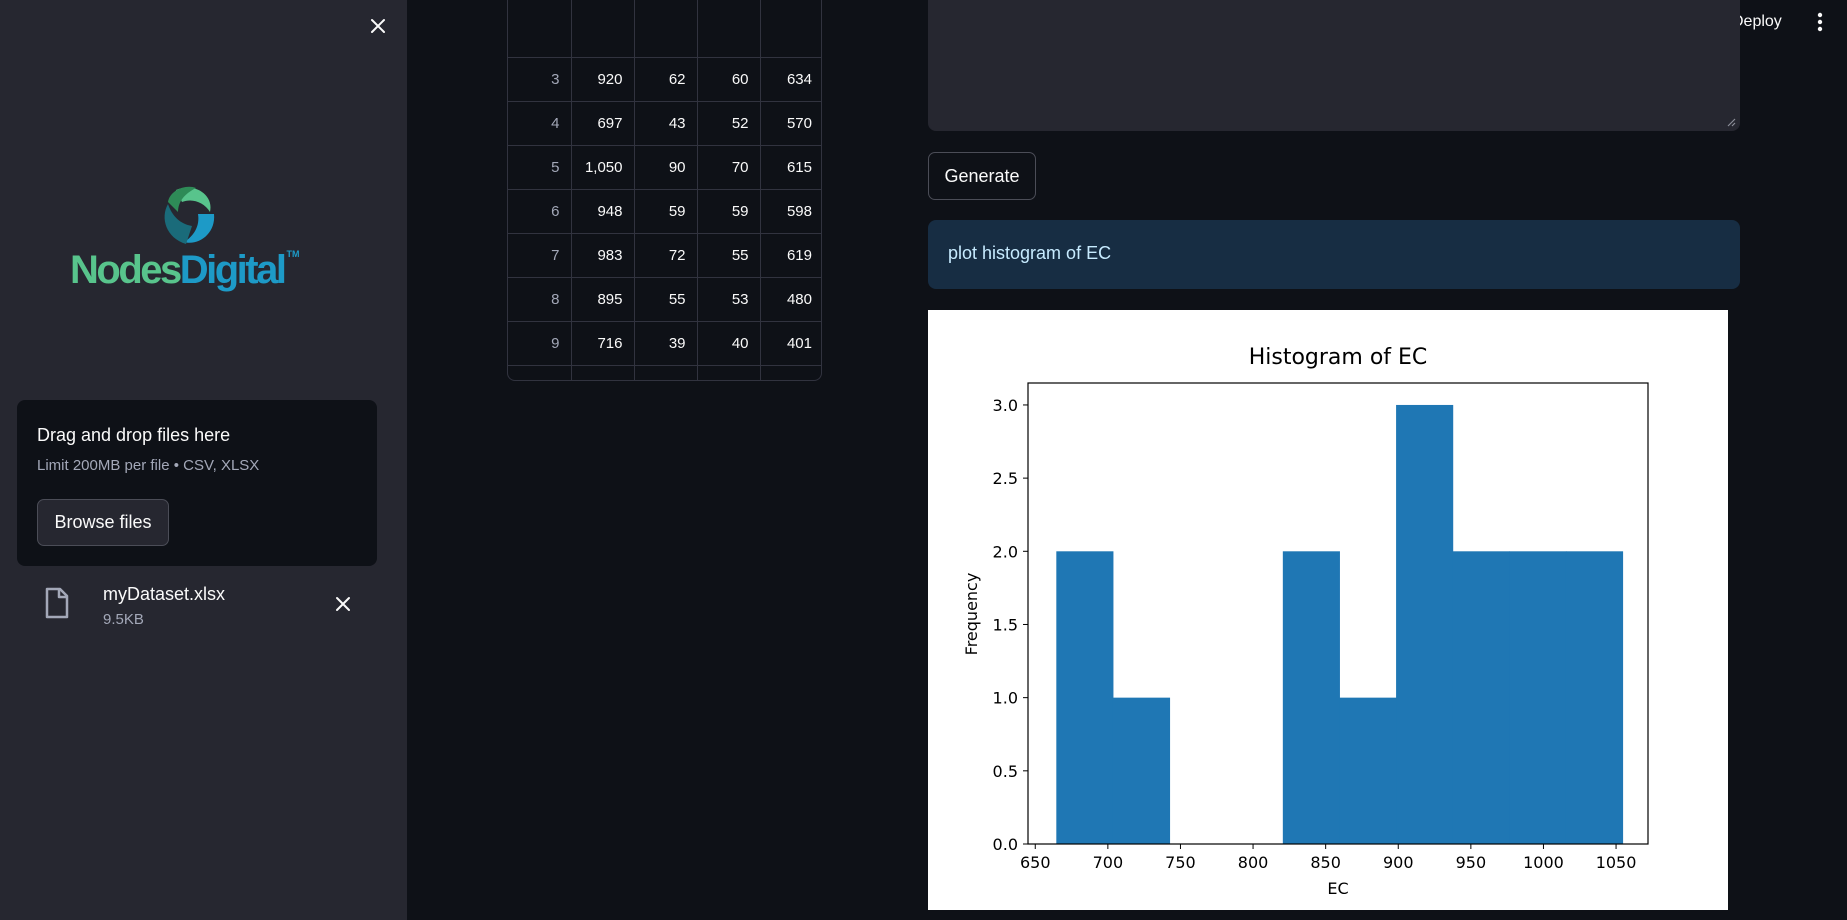 Image resolution: width=1847 pixels, height=920 pixels. What do you see at coordinates (1005, 478) in the screenshot?
I see `y-tick-label: 2.5` at bounding box center [1005, 478].